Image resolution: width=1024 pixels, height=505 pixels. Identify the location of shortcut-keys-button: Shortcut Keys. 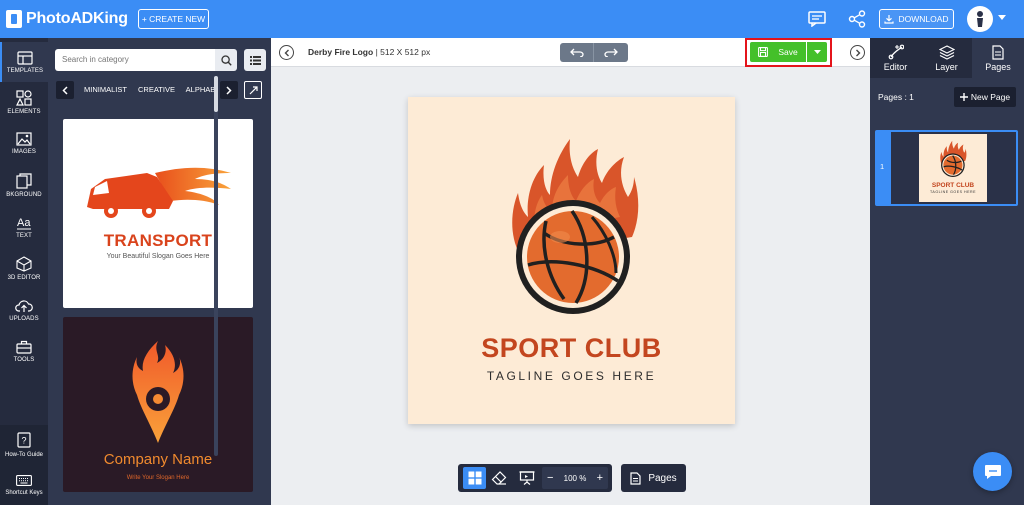
(24, 485).